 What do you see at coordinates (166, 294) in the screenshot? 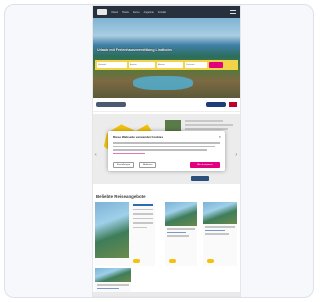
I see `footer` at bounding box center [166, 294].